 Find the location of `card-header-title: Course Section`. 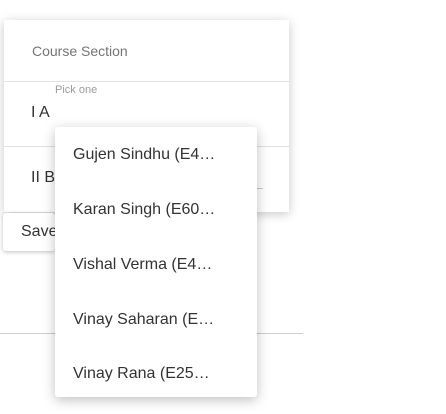

card-header-title: Course Section is located at coordinates (80, 51).